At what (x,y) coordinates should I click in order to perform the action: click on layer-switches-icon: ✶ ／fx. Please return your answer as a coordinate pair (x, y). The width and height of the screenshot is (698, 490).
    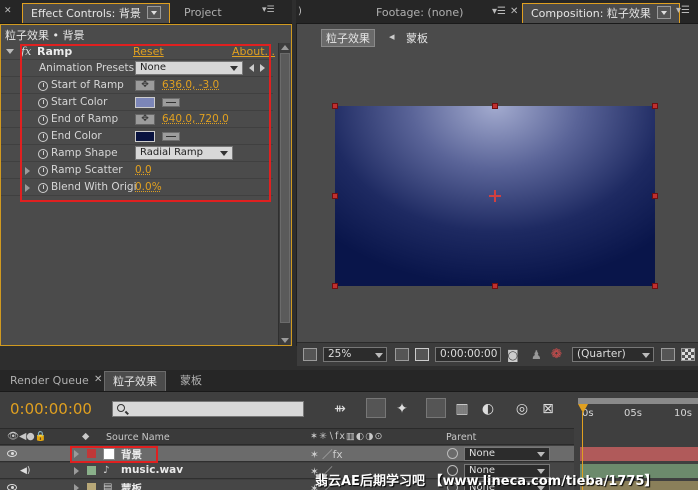
    Looking at the image, I should click on (326, 454).